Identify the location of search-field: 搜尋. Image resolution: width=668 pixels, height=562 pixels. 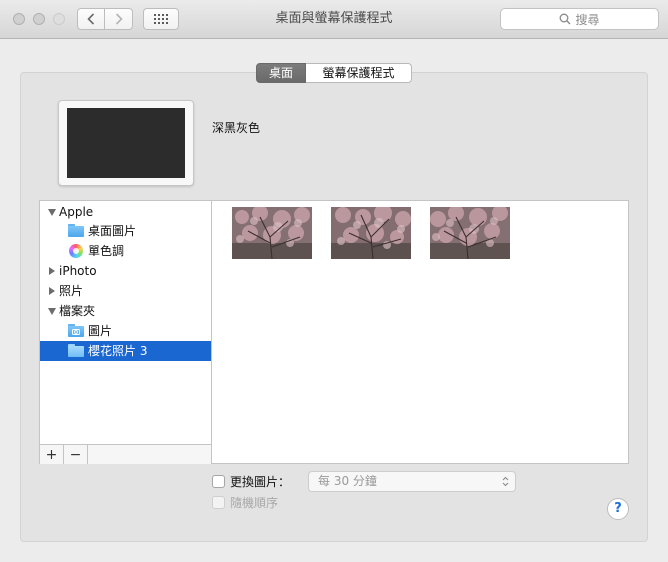
(579, 19).